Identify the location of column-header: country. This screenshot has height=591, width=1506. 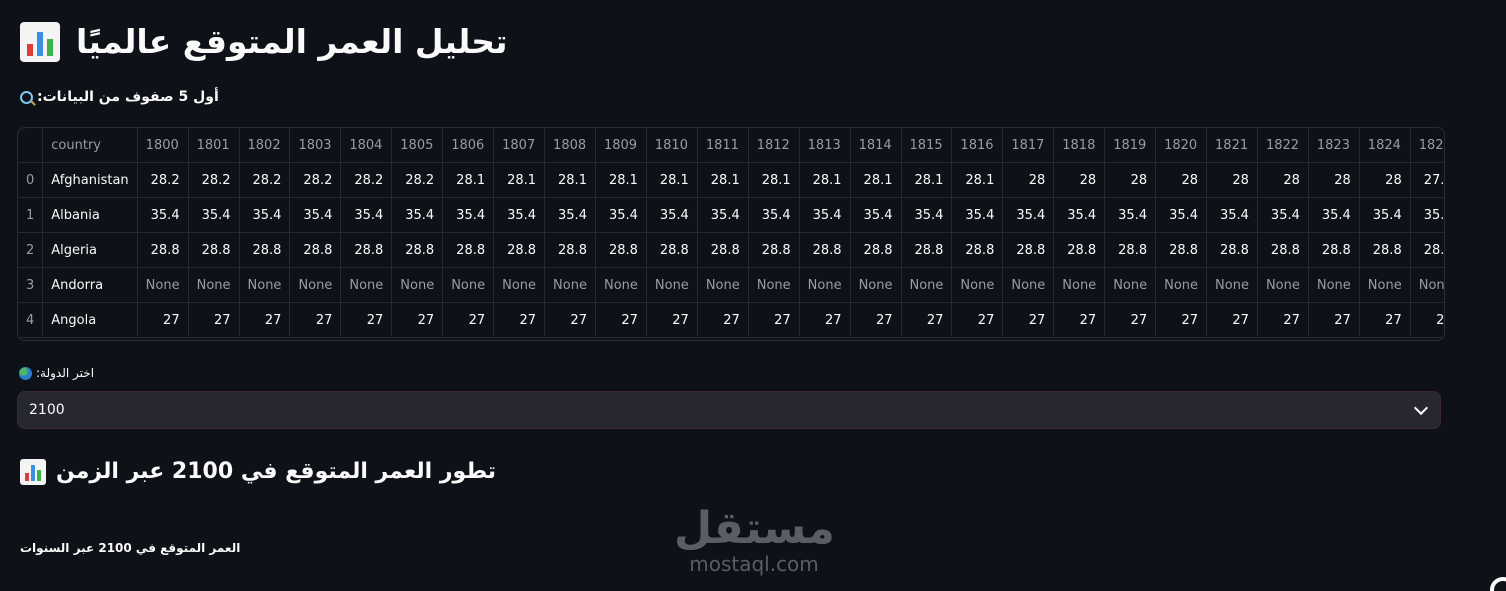
(90, 145).